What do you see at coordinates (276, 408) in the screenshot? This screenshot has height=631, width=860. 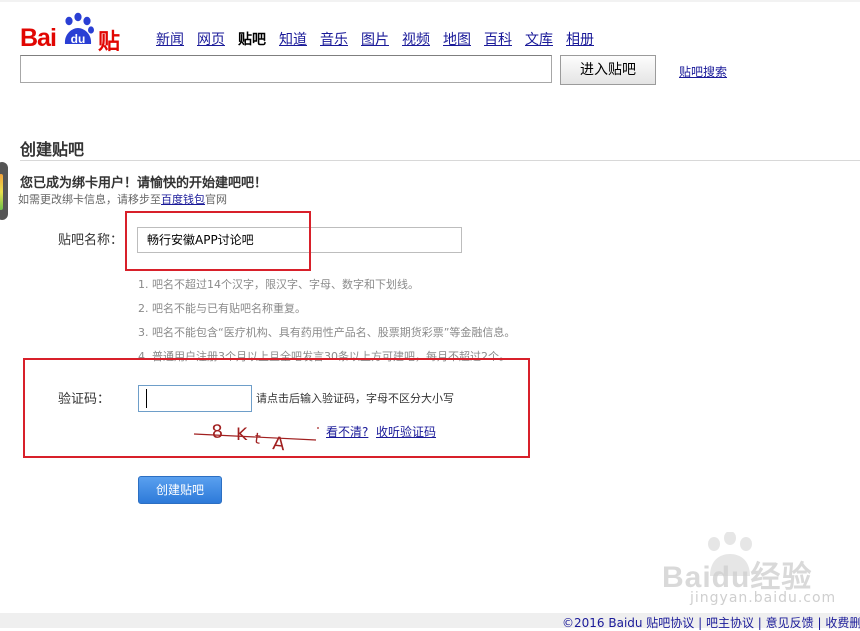 I see `annotation-box-captcha` at bounding box center [276, 408].